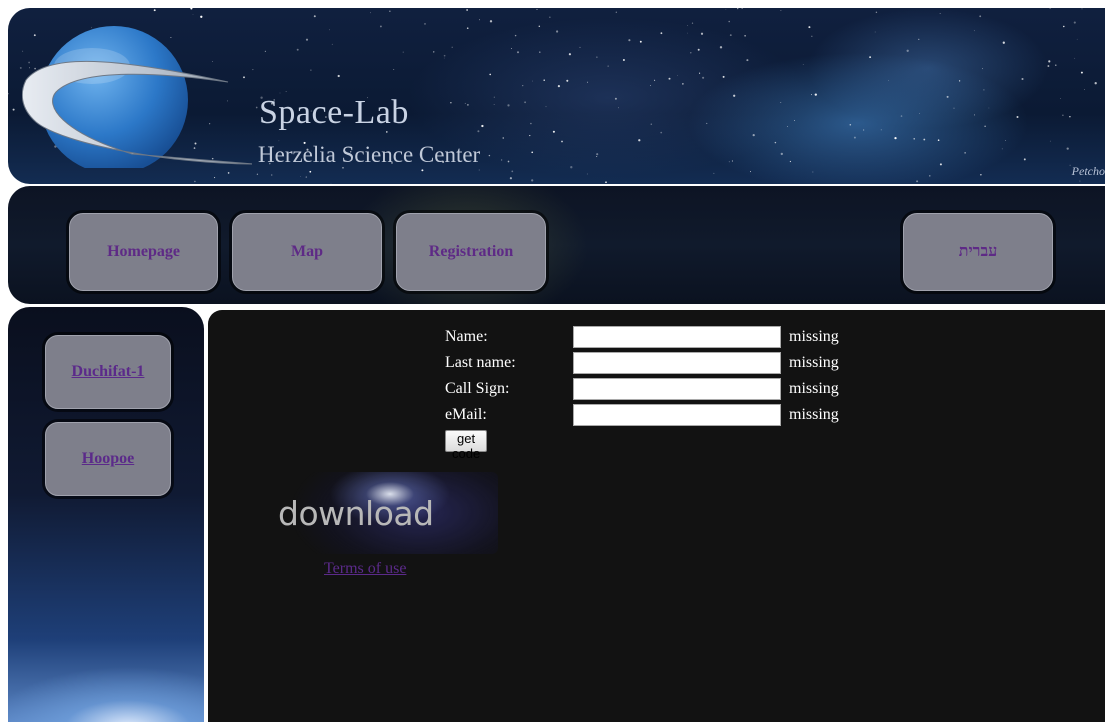 The image size is (1105, 722). What do you see at coordinates (466, 445) in the screenshot?
I see `get-code-button: get code` at bounding box center [466, 445].